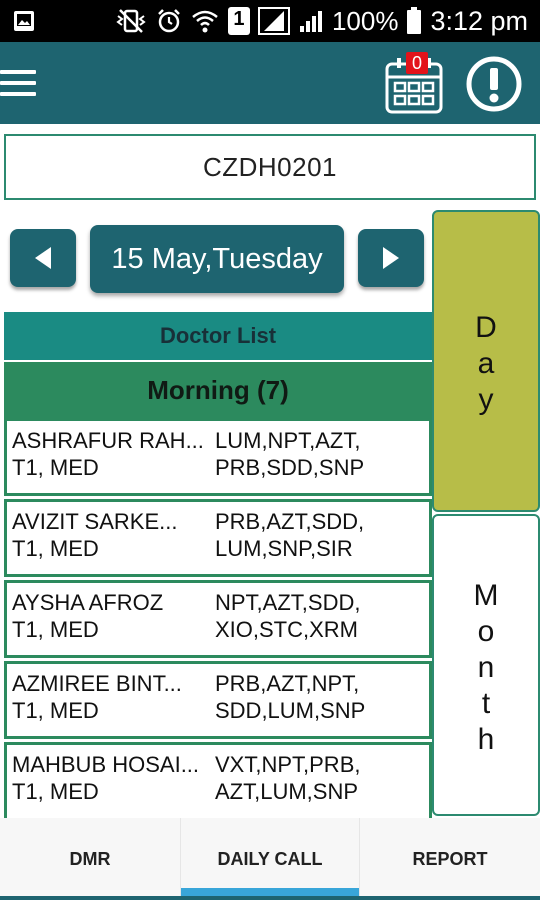  Describe the element at coordinates (486, 363) in the screenshot. I see `day-view-label: Day` at that location.